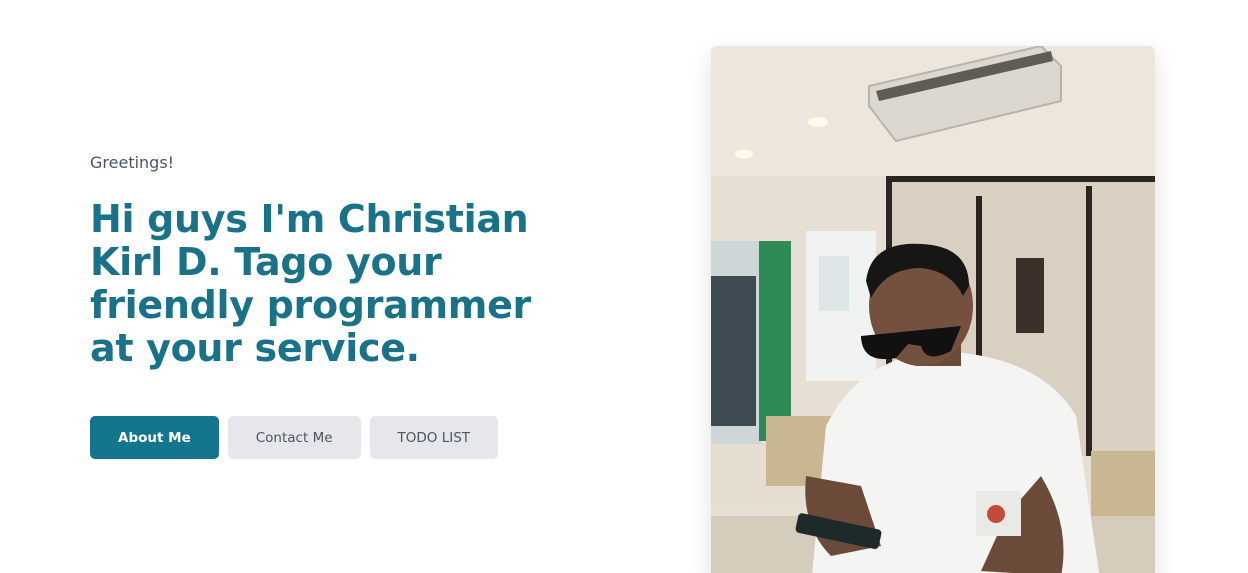 The width and height of the screenshot is (1248, 573). I want to click on todo-list-button: TODO LIST, so click(434, 437).